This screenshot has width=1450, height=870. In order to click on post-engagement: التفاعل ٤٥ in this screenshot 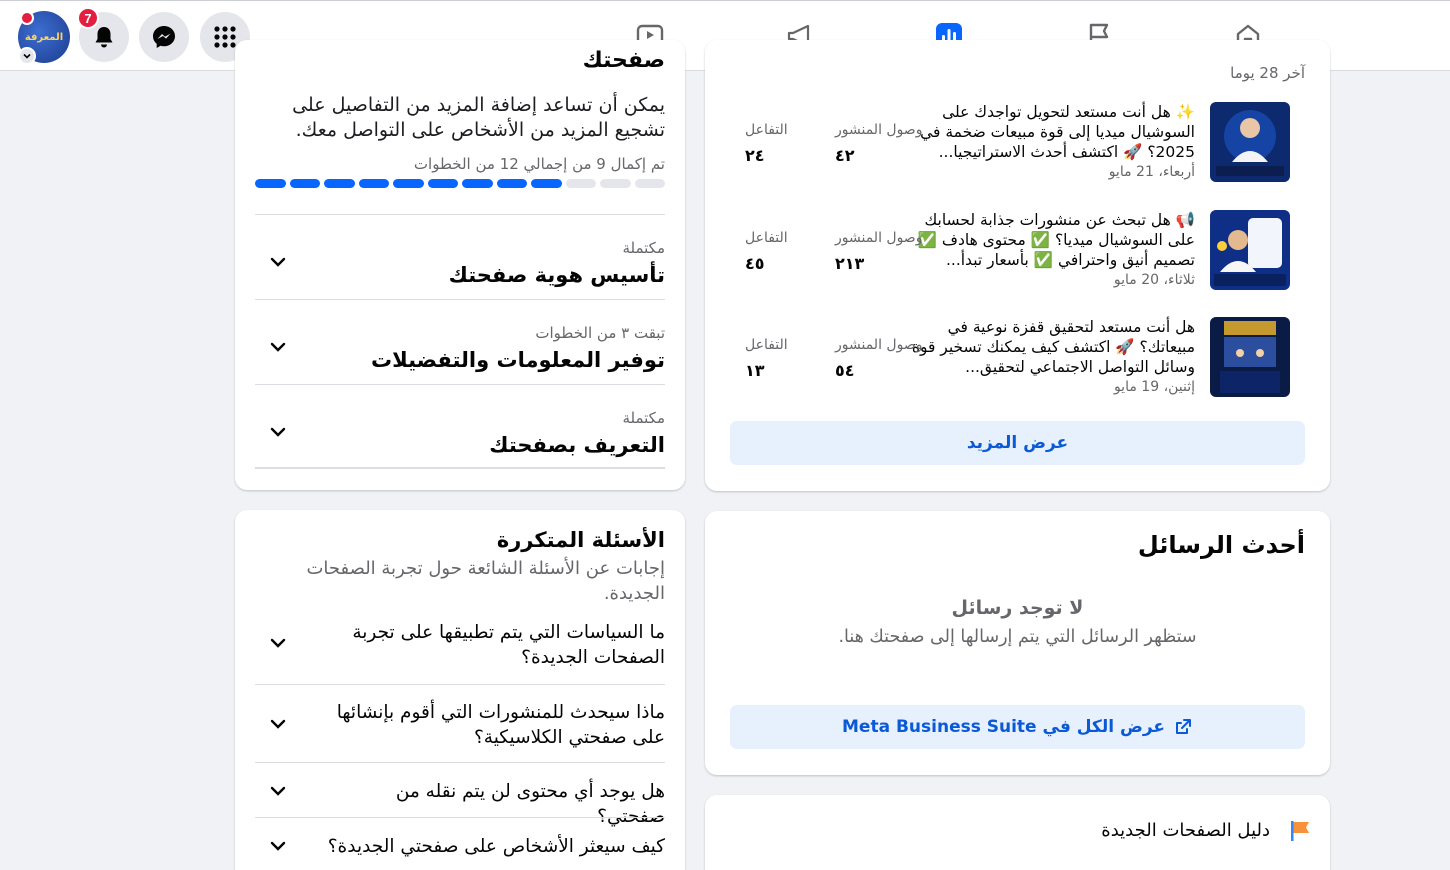, I will do `click(770, 251)`.